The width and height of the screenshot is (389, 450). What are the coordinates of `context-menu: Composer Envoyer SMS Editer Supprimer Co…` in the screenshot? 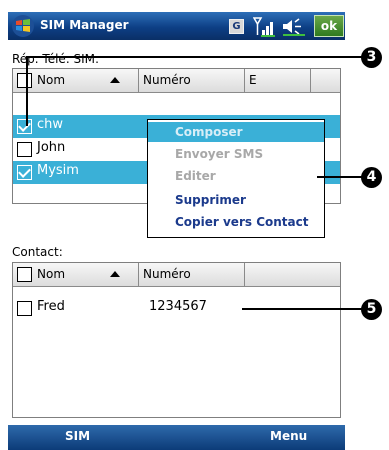 It's located at (236, 178).